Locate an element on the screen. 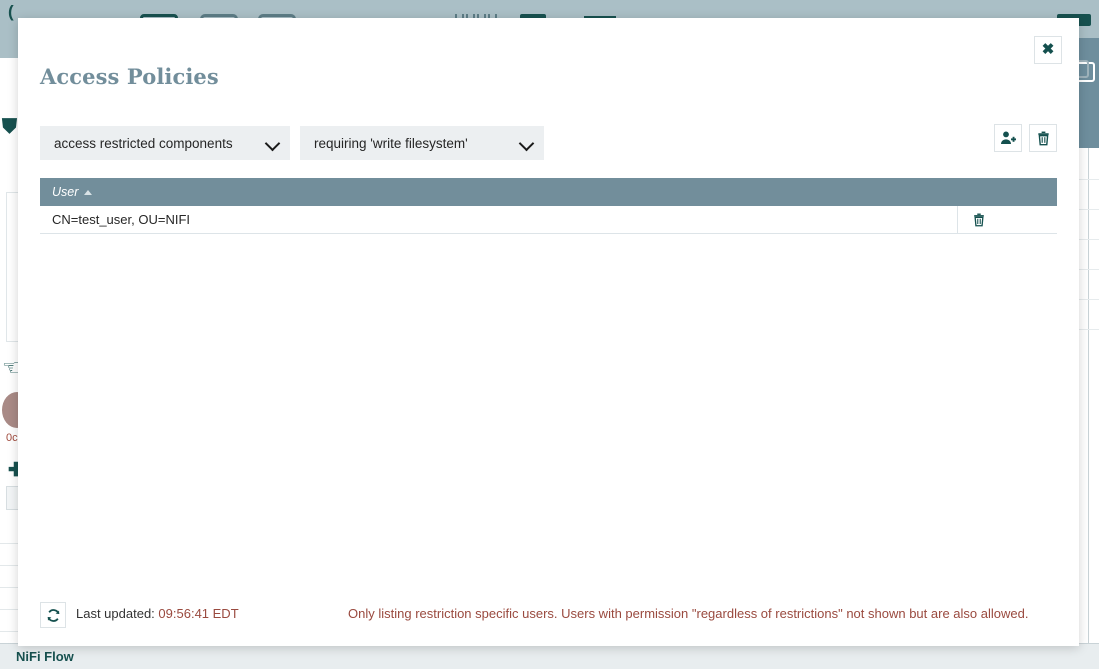 This screenshot has width=1099, height=669. at-sign-icon: ⛊ is located at coordinates (9, 127).